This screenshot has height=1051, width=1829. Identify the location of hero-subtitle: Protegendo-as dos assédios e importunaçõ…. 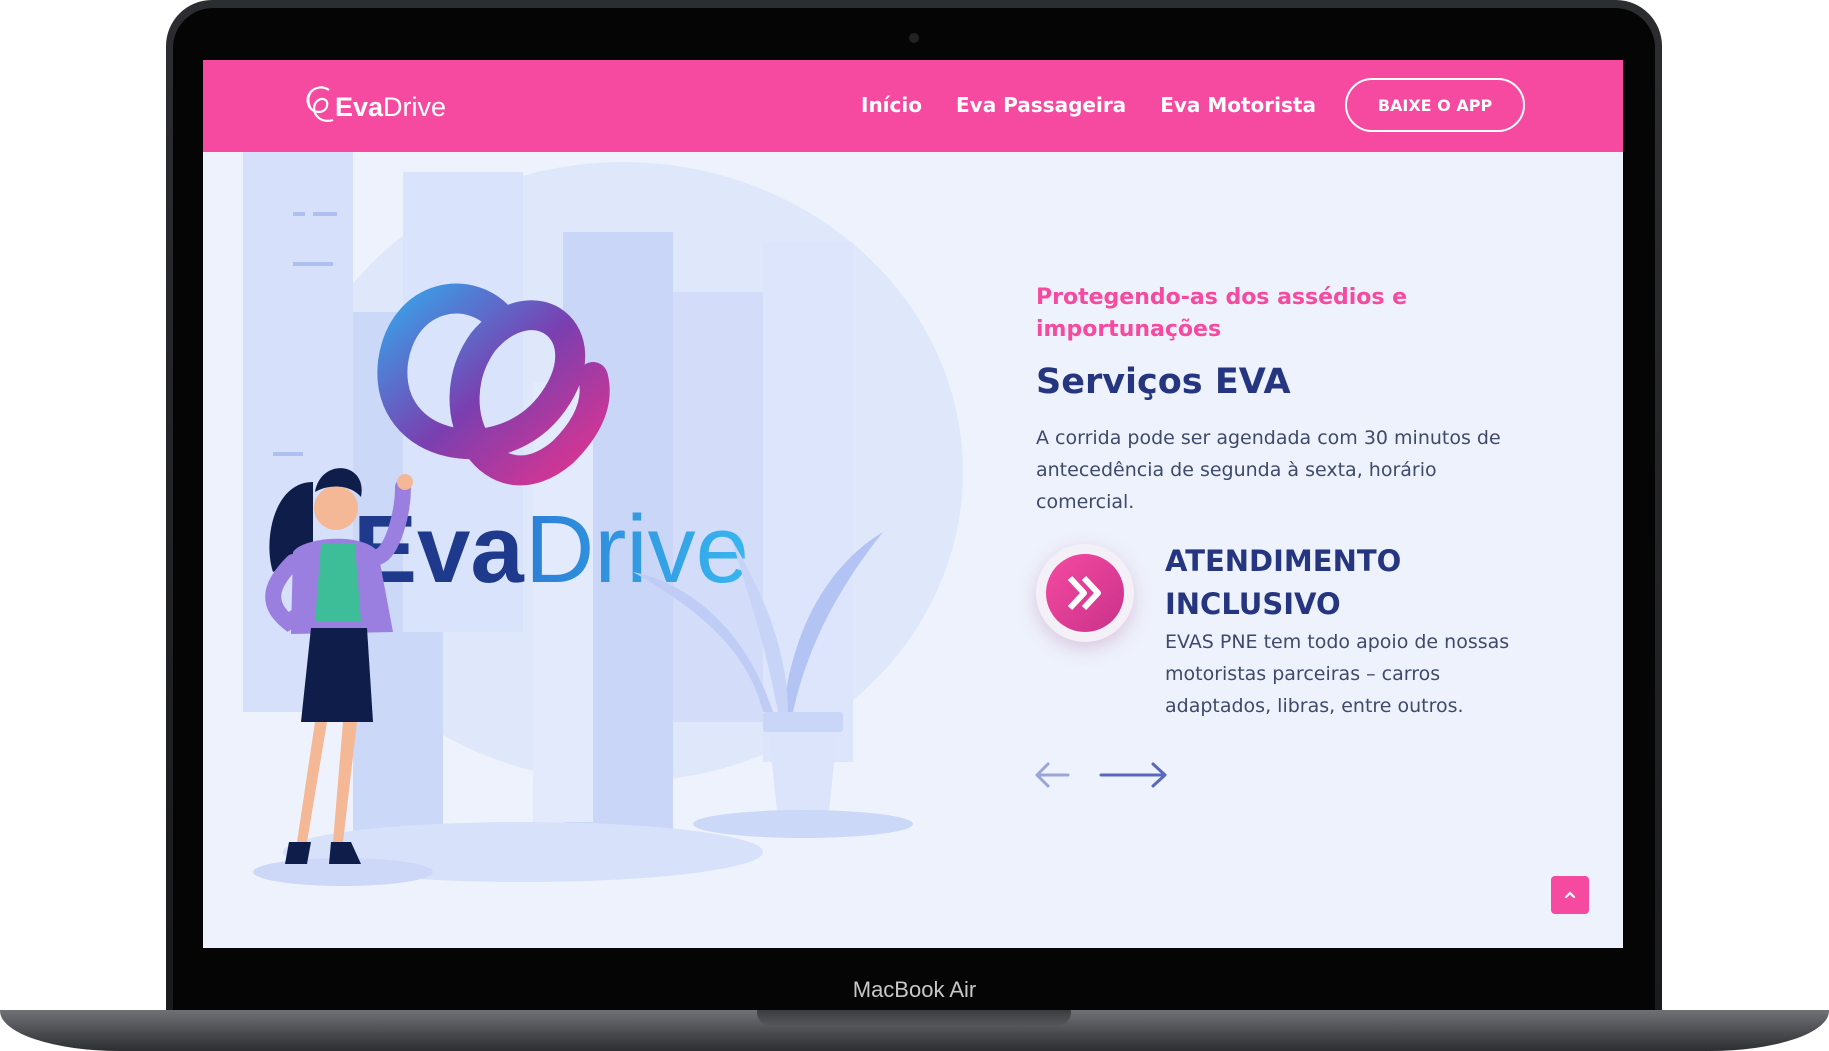
(1222, 313).